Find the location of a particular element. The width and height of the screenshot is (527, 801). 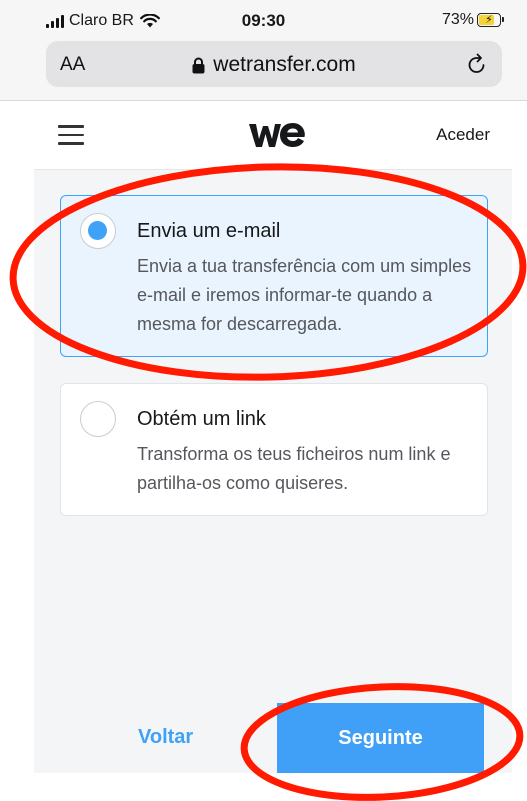

url-display: wetransfer.com is located at coordinates (274, 65).